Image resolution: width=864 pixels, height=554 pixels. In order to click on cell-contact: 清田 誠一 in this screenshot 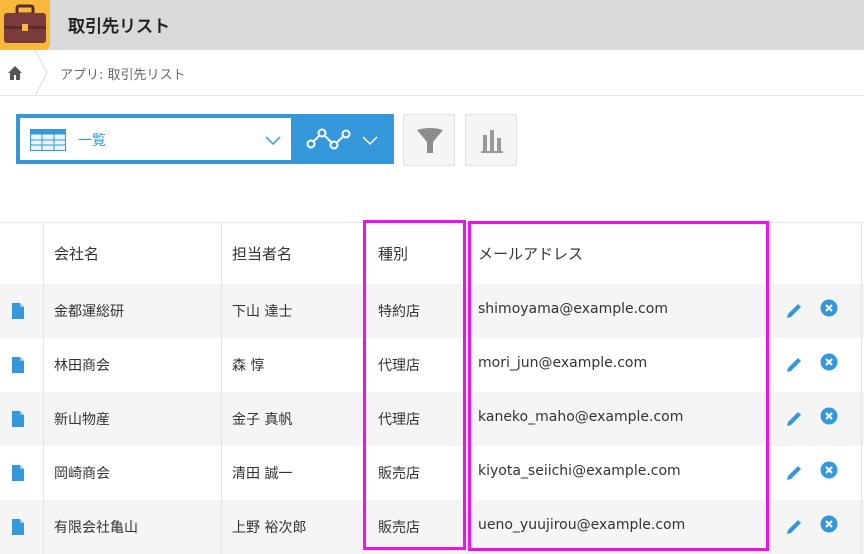, I will do `click(262, 474)`.